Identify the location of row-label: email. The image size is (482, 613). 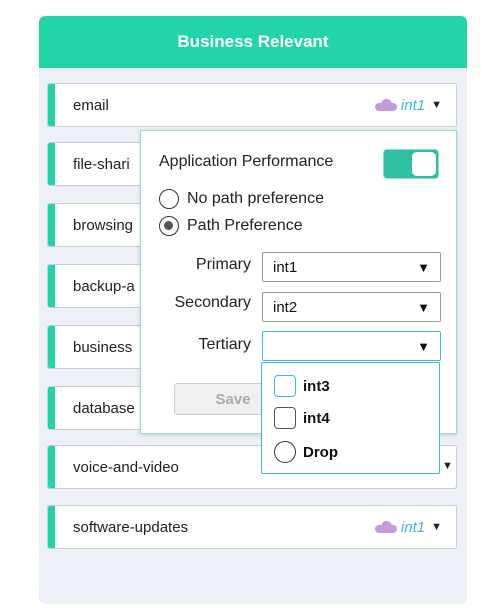
(91, 105).